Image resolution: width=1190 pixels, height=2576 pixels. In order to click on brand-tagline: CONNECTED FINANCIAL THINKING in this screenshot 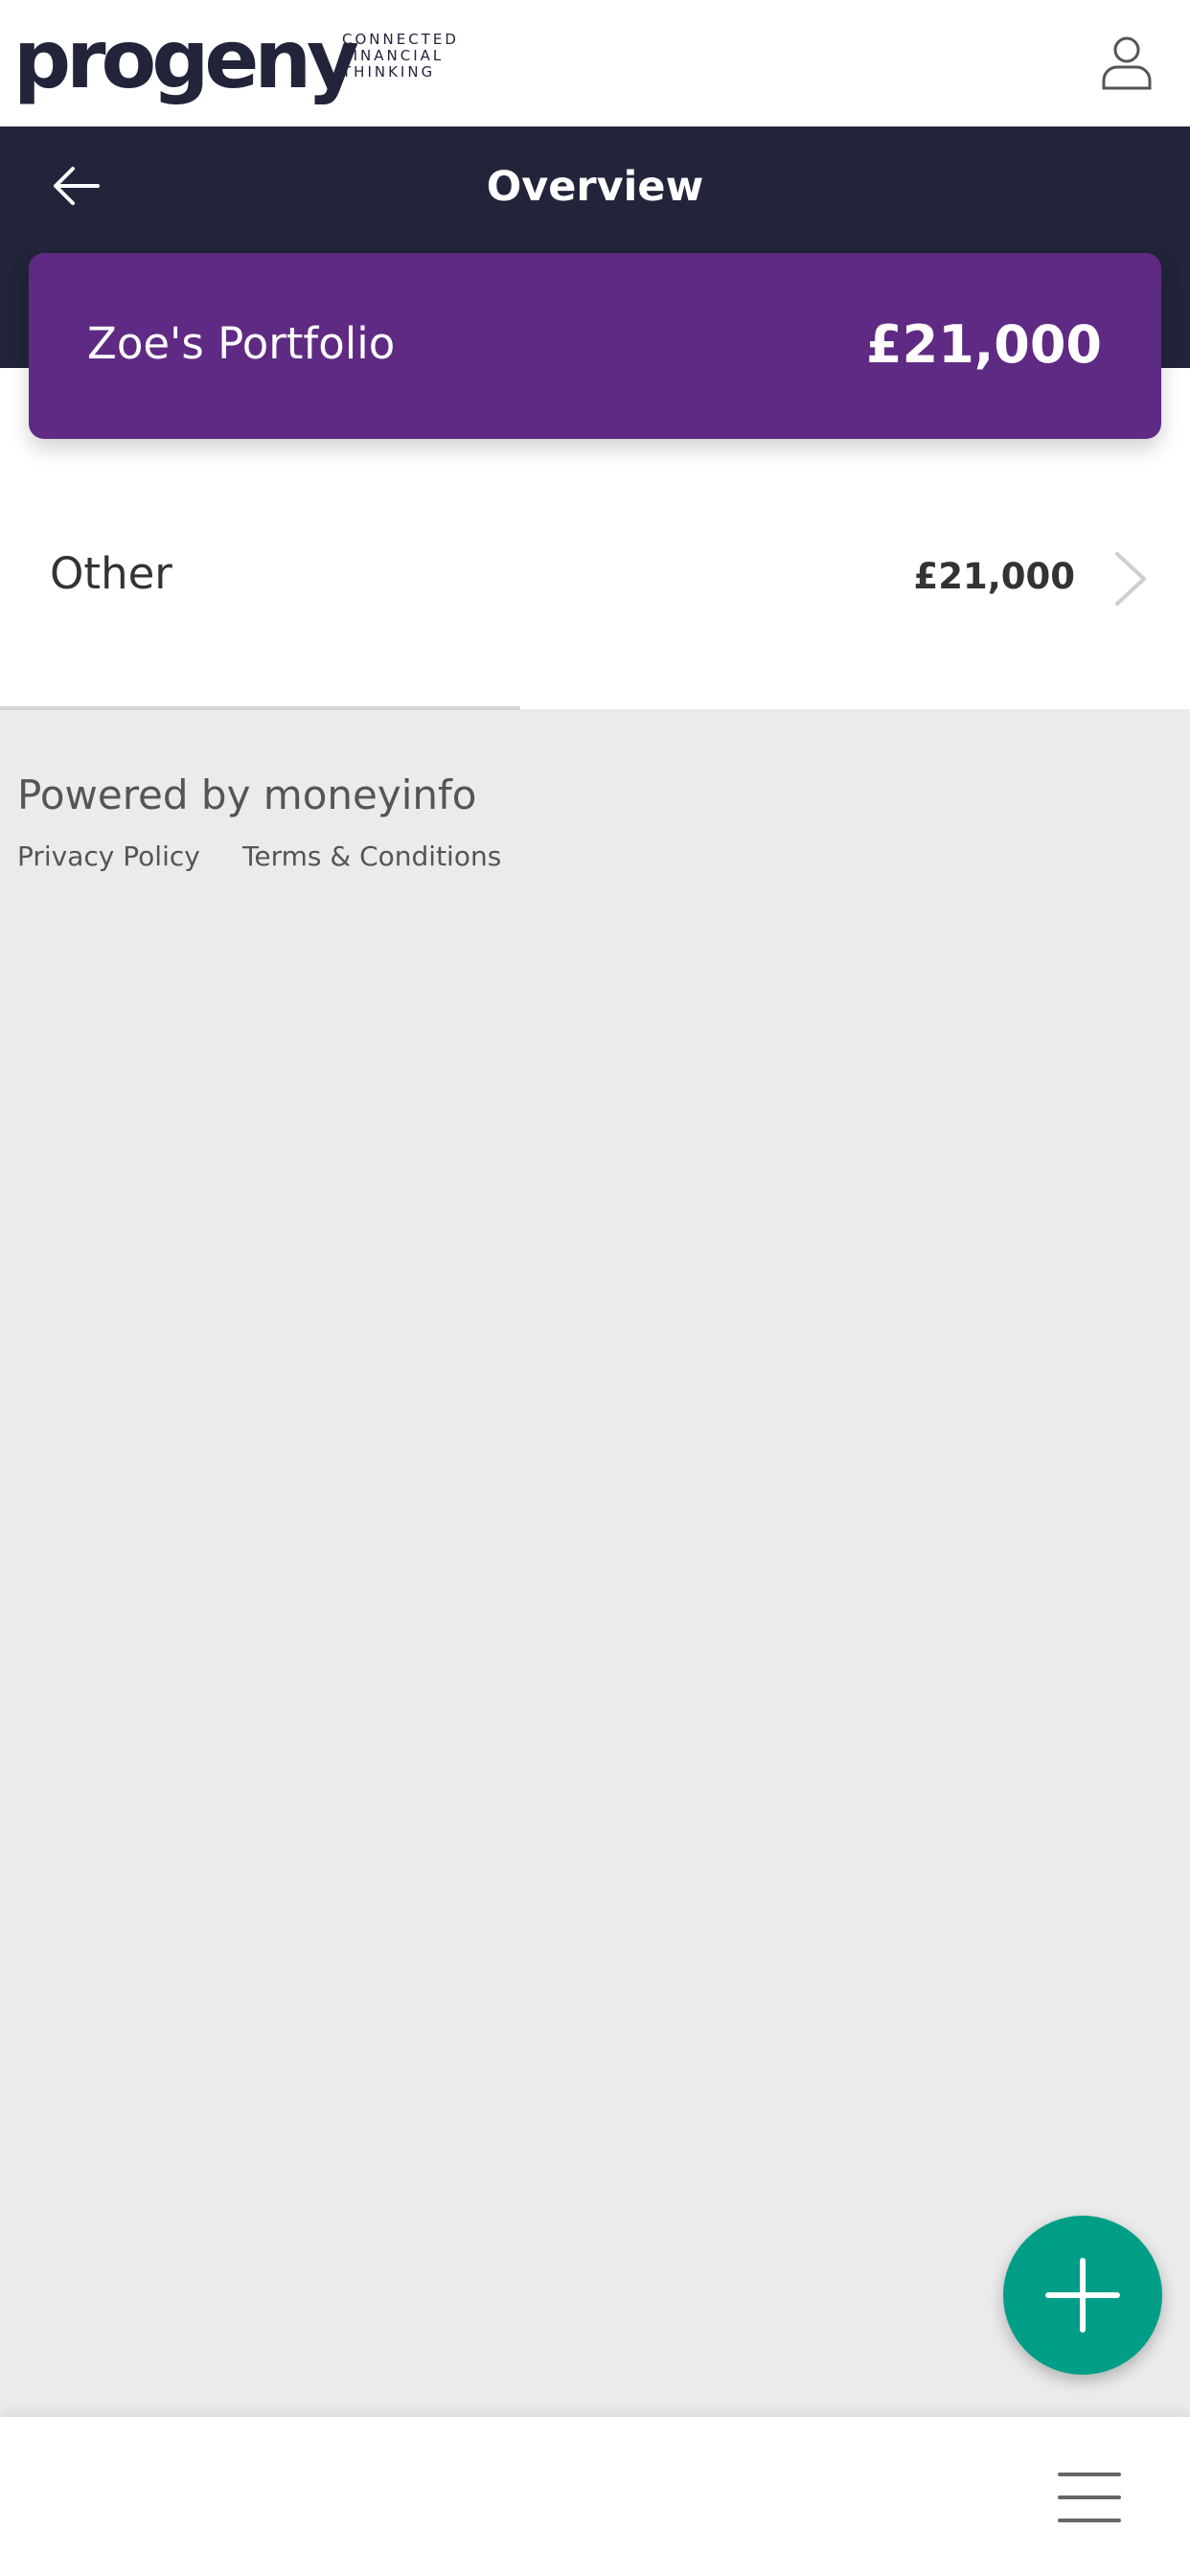, I will do `click(401, 56)`.